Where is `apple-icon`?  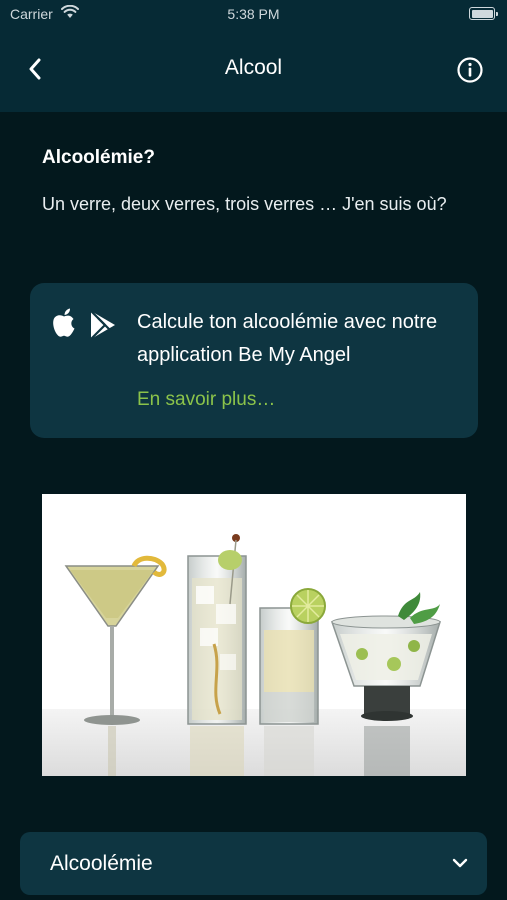 apple-icon is located at coordinates (64, 322).